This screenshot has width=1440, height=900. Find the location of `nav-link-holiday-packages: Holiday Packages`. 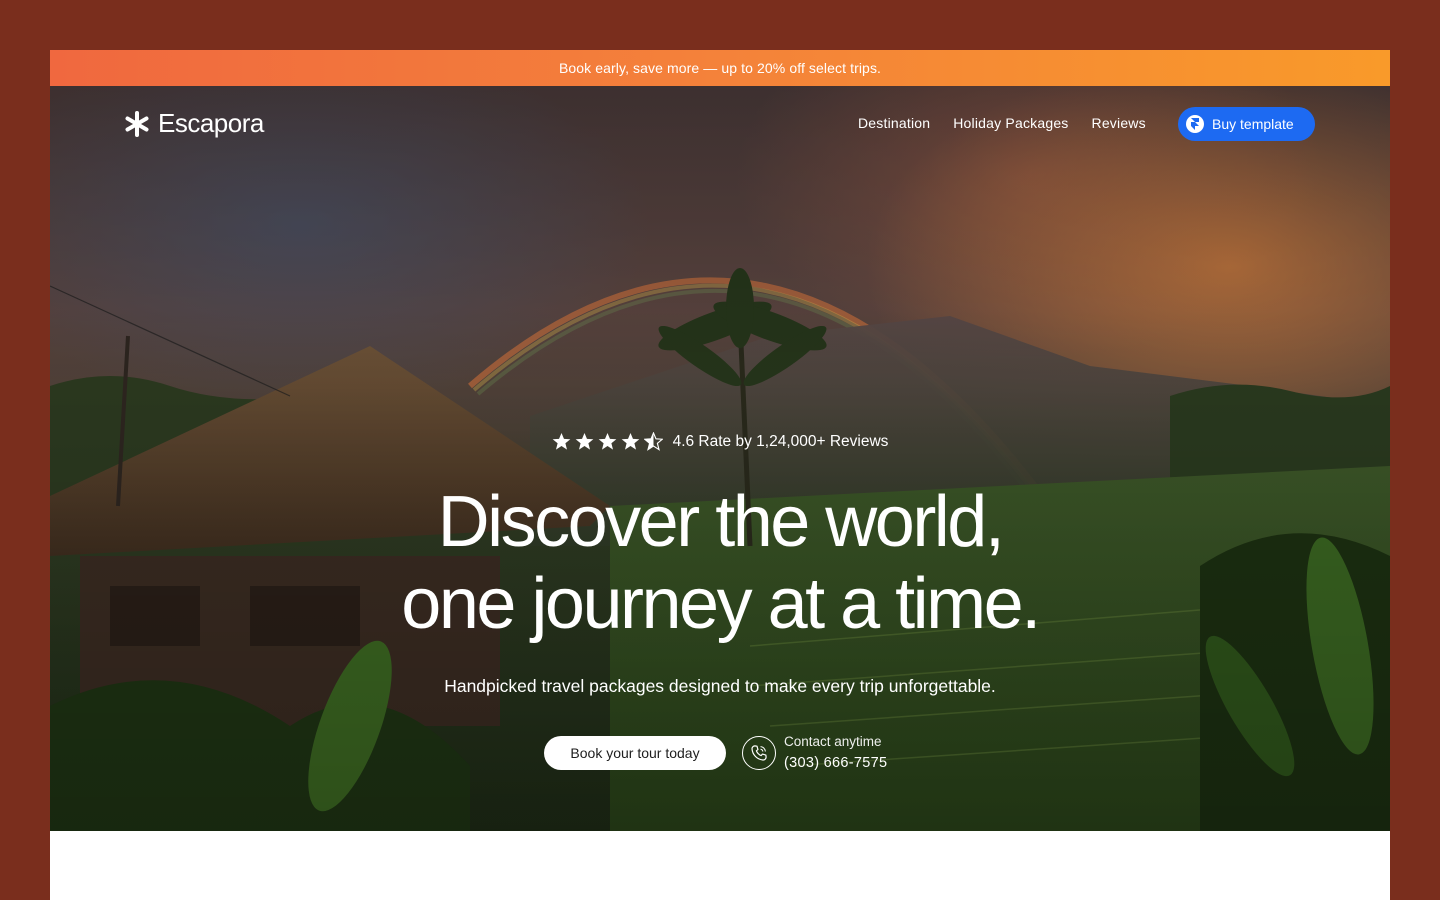

nav-link-holiday-packages: Holiday Packages is located at coordinates (1010, 123).